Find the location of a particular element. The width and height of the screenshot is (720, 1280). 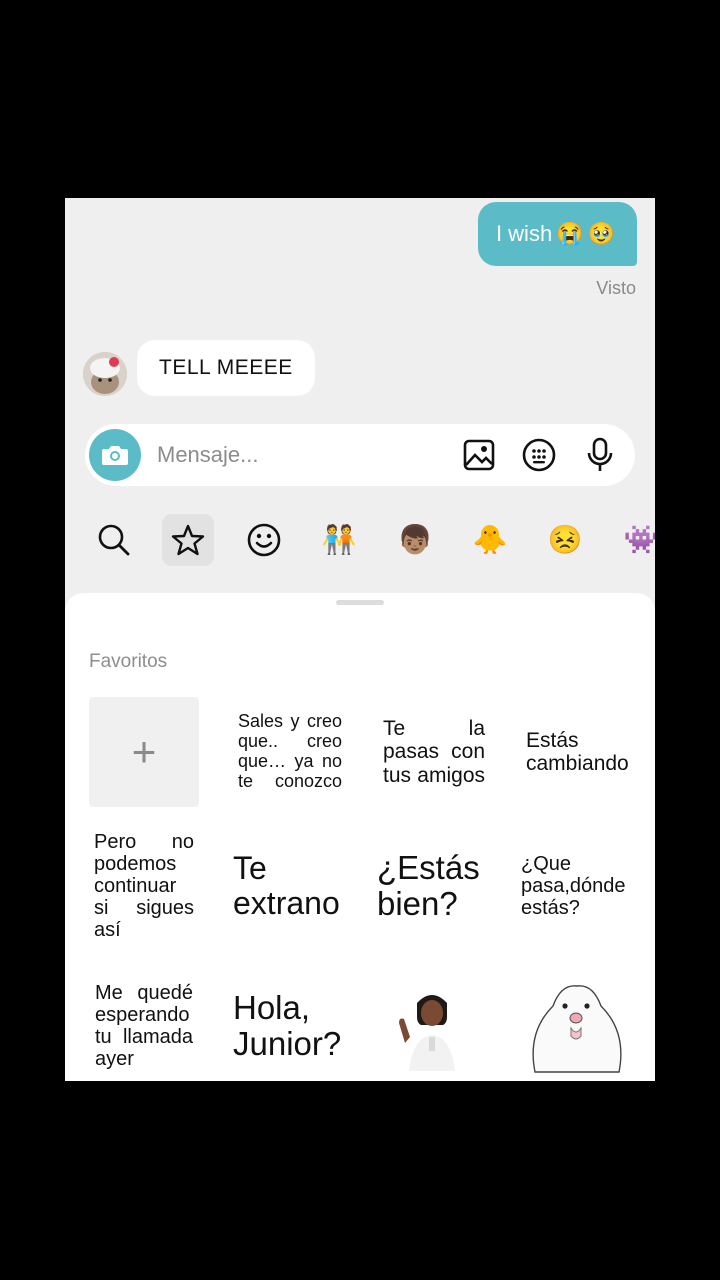

tab-chick: 🐥 is located at coordinates (490, 540).